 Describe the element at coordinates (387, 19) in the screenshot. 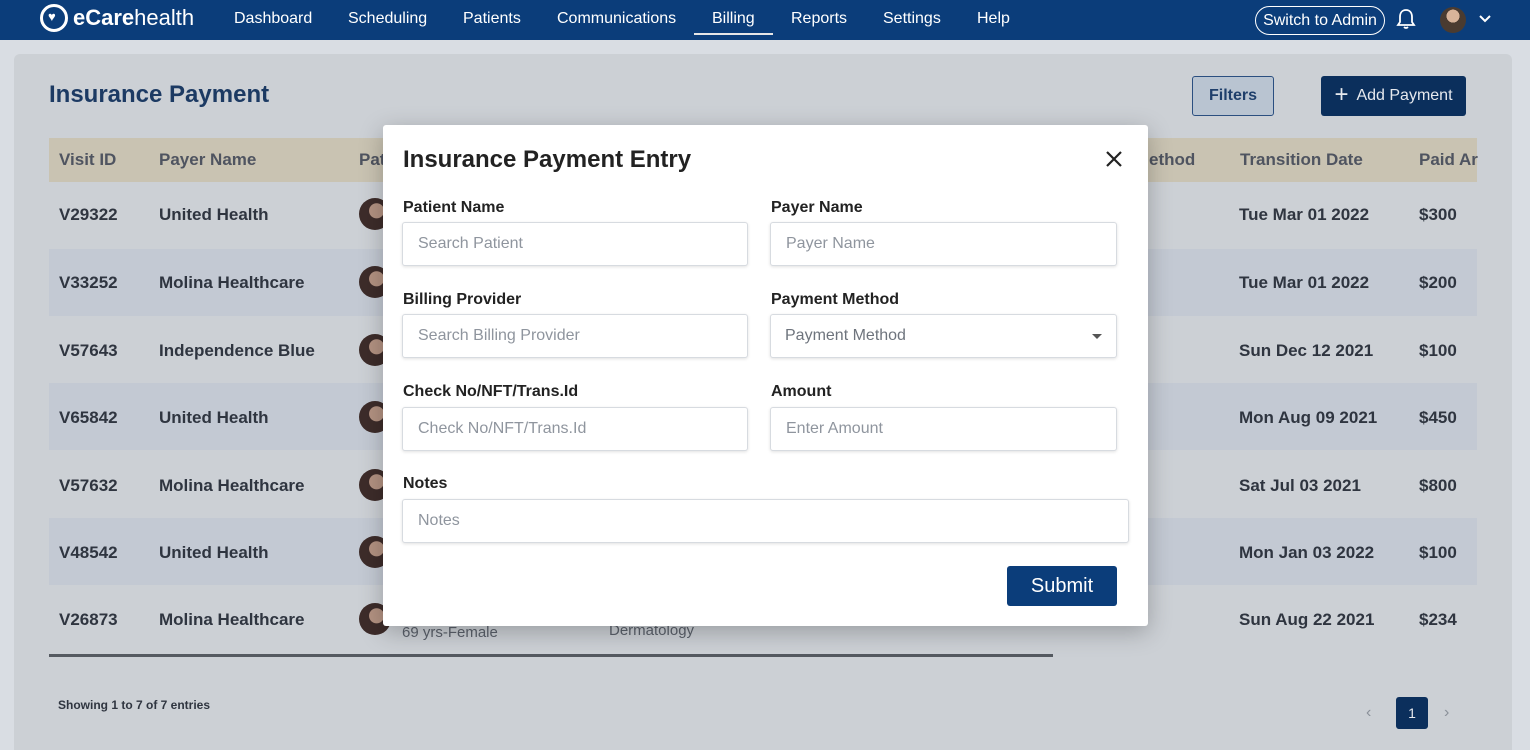

I see `nav-scheduling: Scheduling` at that location.